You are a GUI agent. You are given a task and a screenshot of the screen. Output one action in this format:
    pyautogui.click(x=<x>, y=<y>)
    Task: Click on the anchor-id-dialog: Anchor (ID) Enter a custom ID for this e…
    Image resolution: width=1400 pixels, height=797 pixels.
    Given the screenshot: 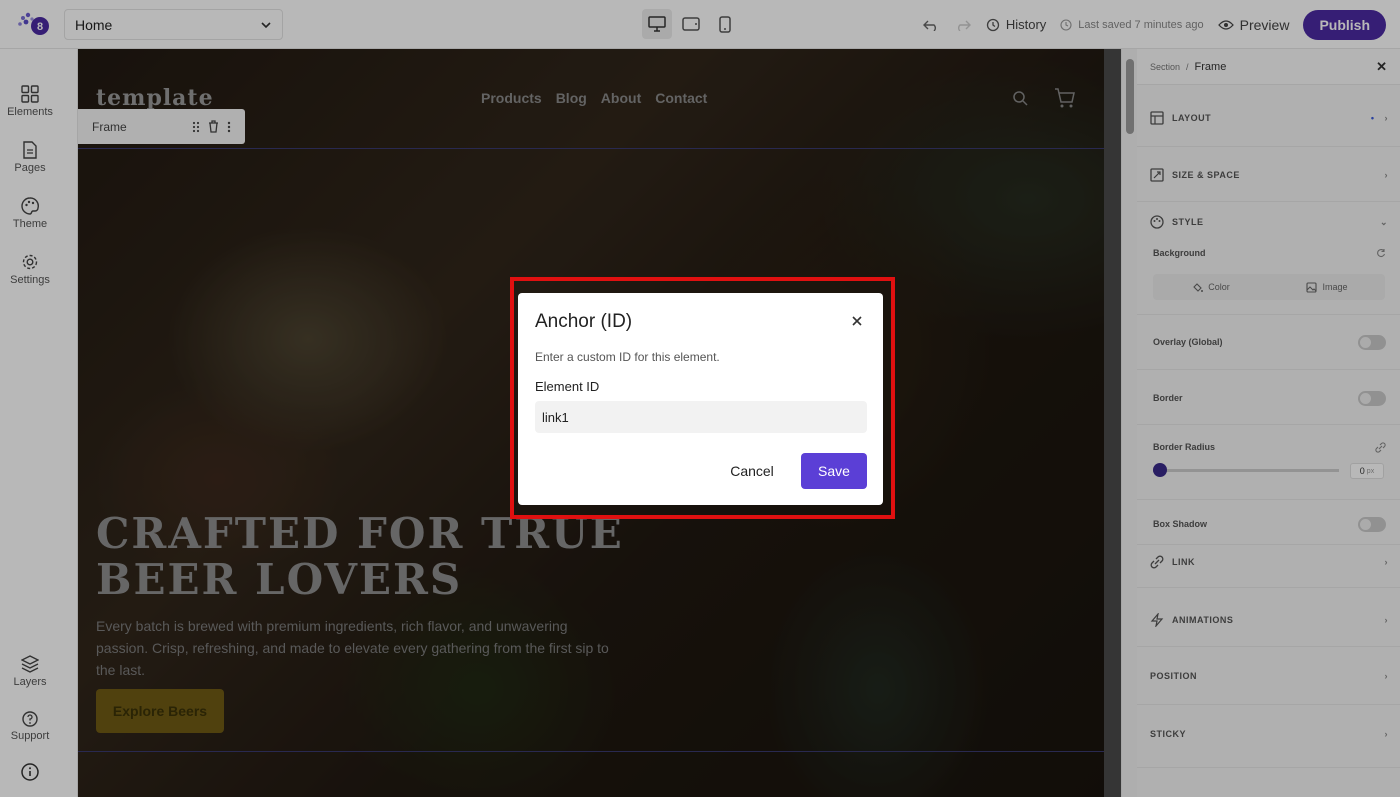 What is the action you would take?
    pyautogui.click(x=700, y=399)
    